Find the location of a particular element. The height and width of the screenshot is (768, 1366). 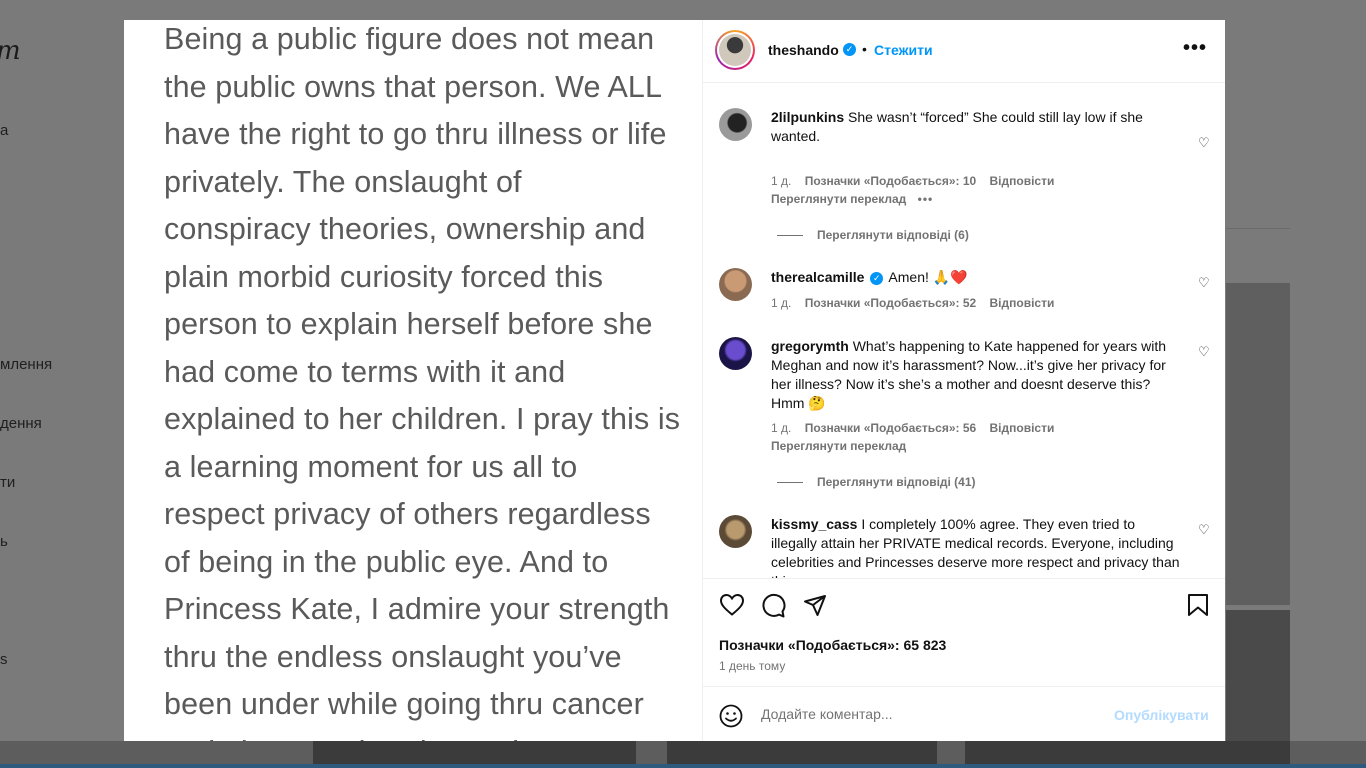

instagram-logo: m is located at coordinates (10, 51).